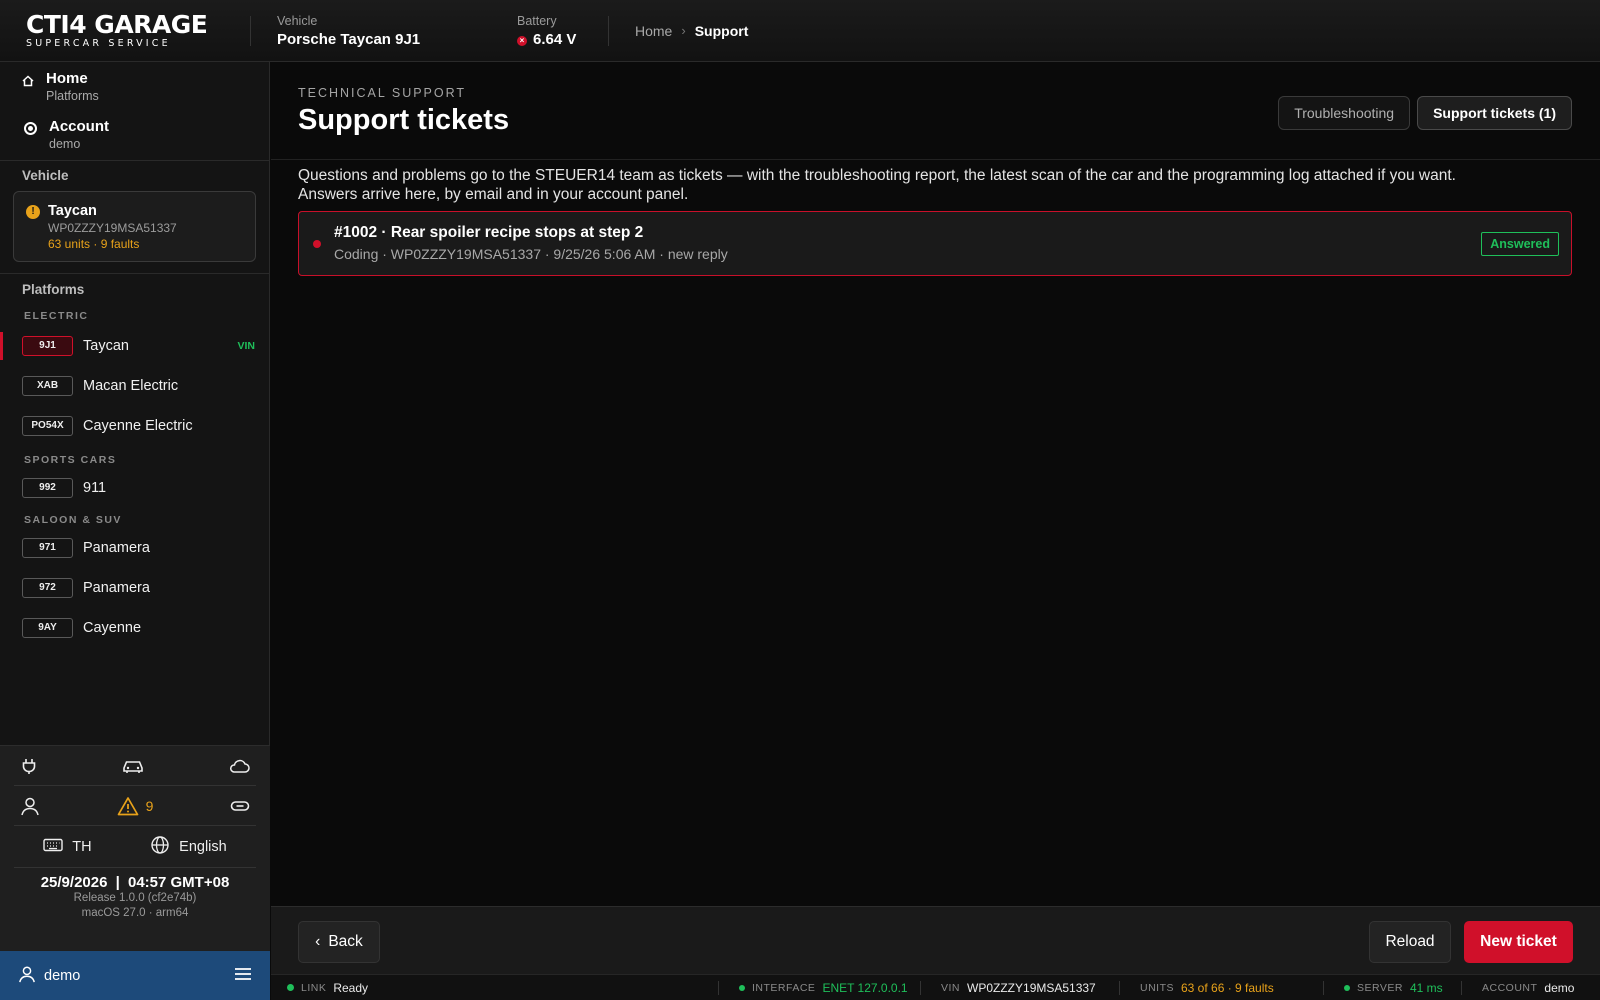  I want to click on status-value: demo, so click(1559, 987).